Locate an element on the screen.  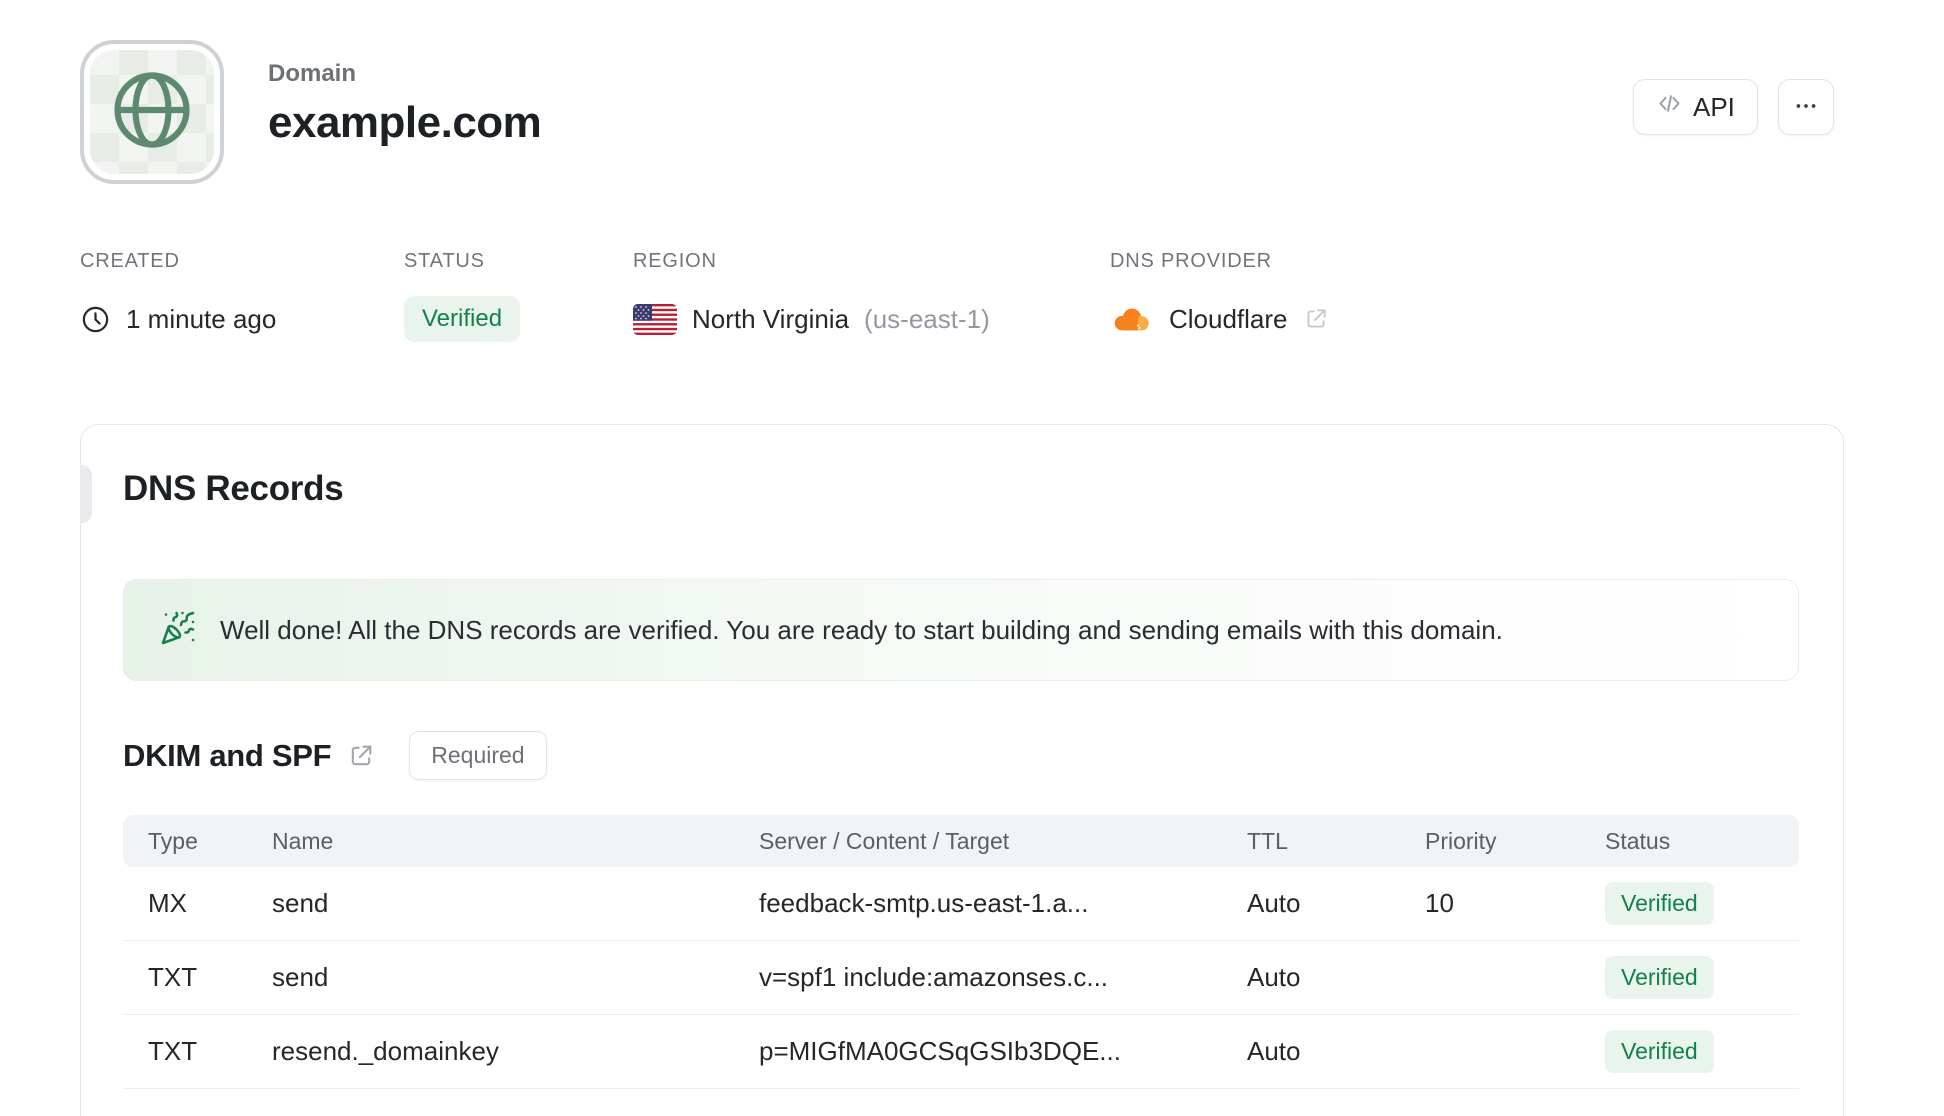
dkim-section-header: DKIM and SPF Required is located at coordinates (335, 755).